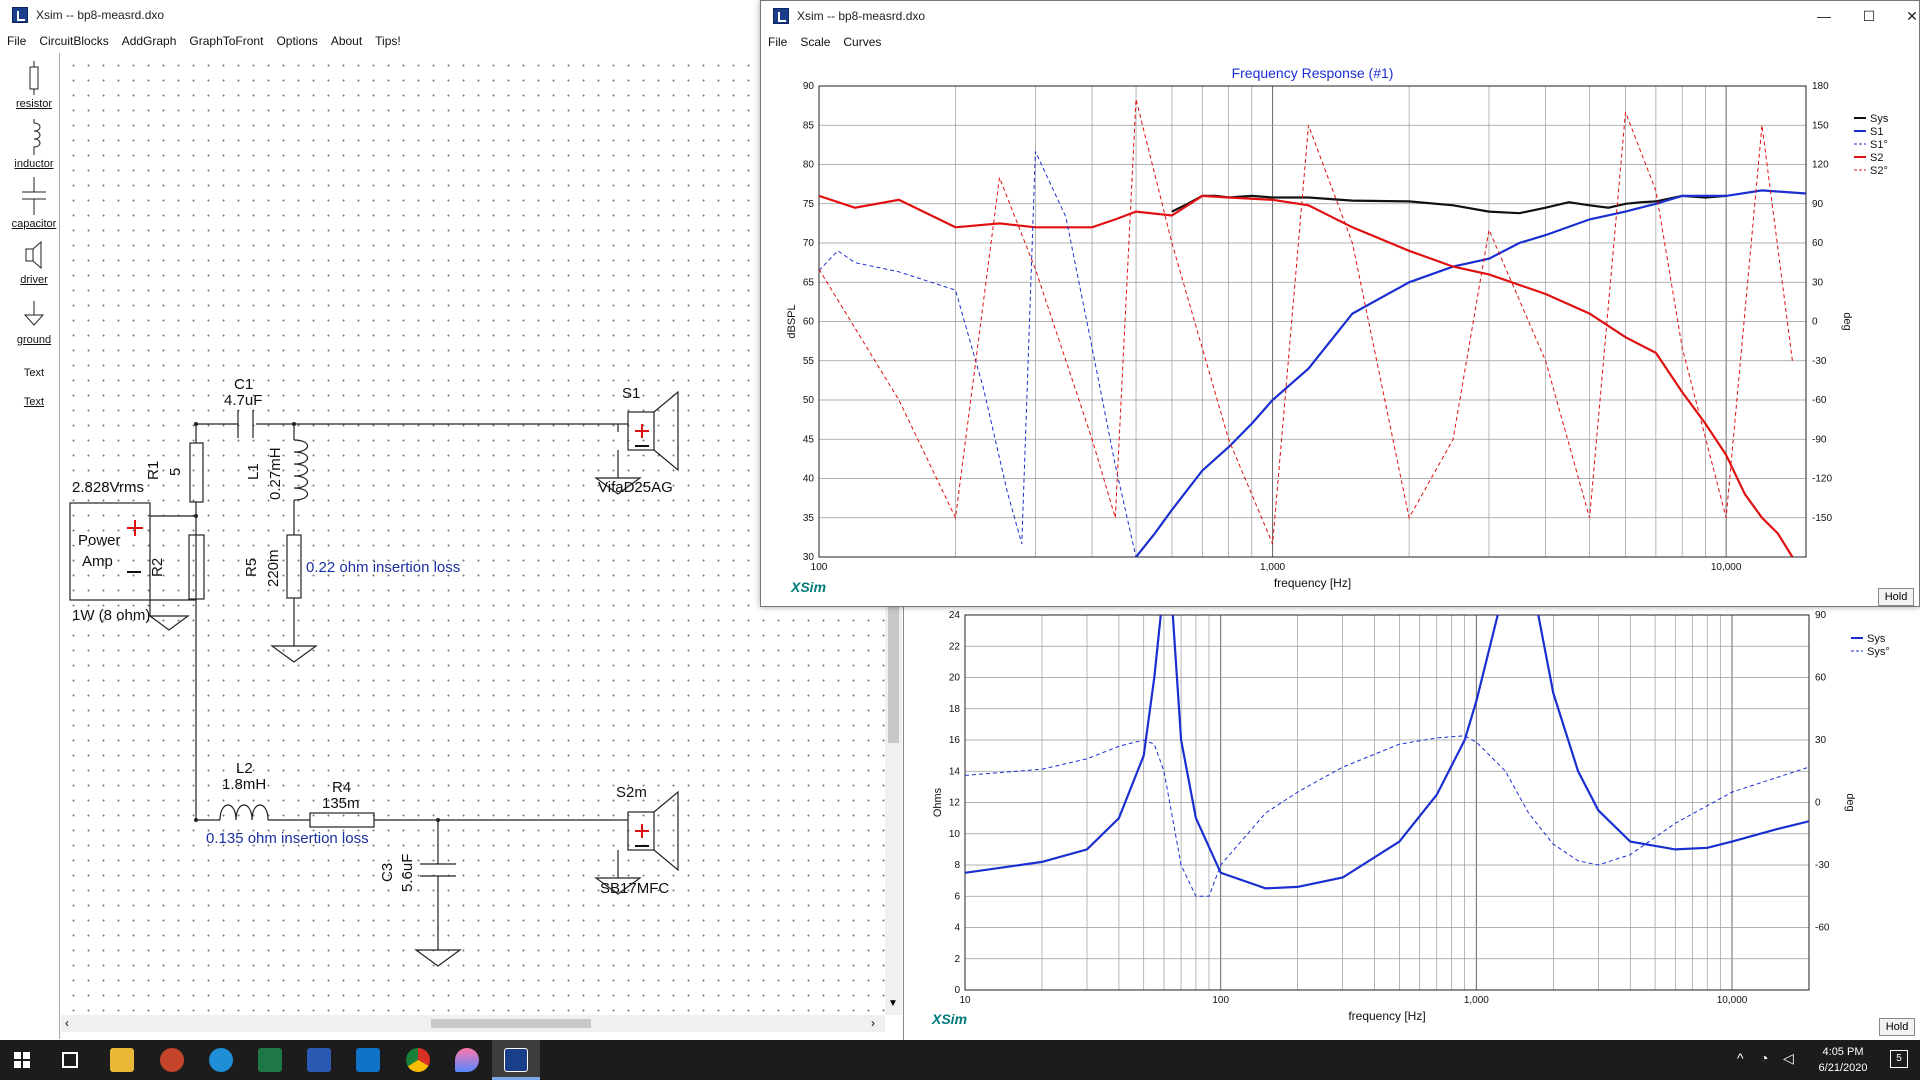 Image resolution: width=1920 pixels, height=1080 pixels. Describe the element at coordinates (467, 1060) in the screenshot. I see `paint-icon` at that location.